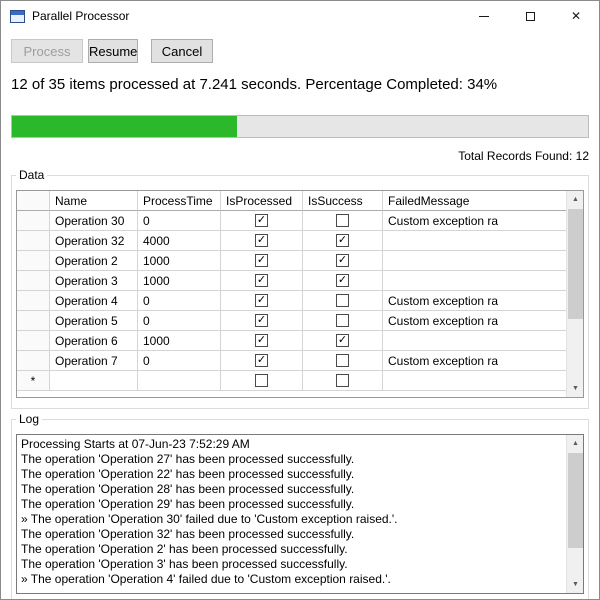 The image size is (600, 600). I want to click on table-row: Operation 5 0 ✓ Custom exception ra, so click(291, 321).